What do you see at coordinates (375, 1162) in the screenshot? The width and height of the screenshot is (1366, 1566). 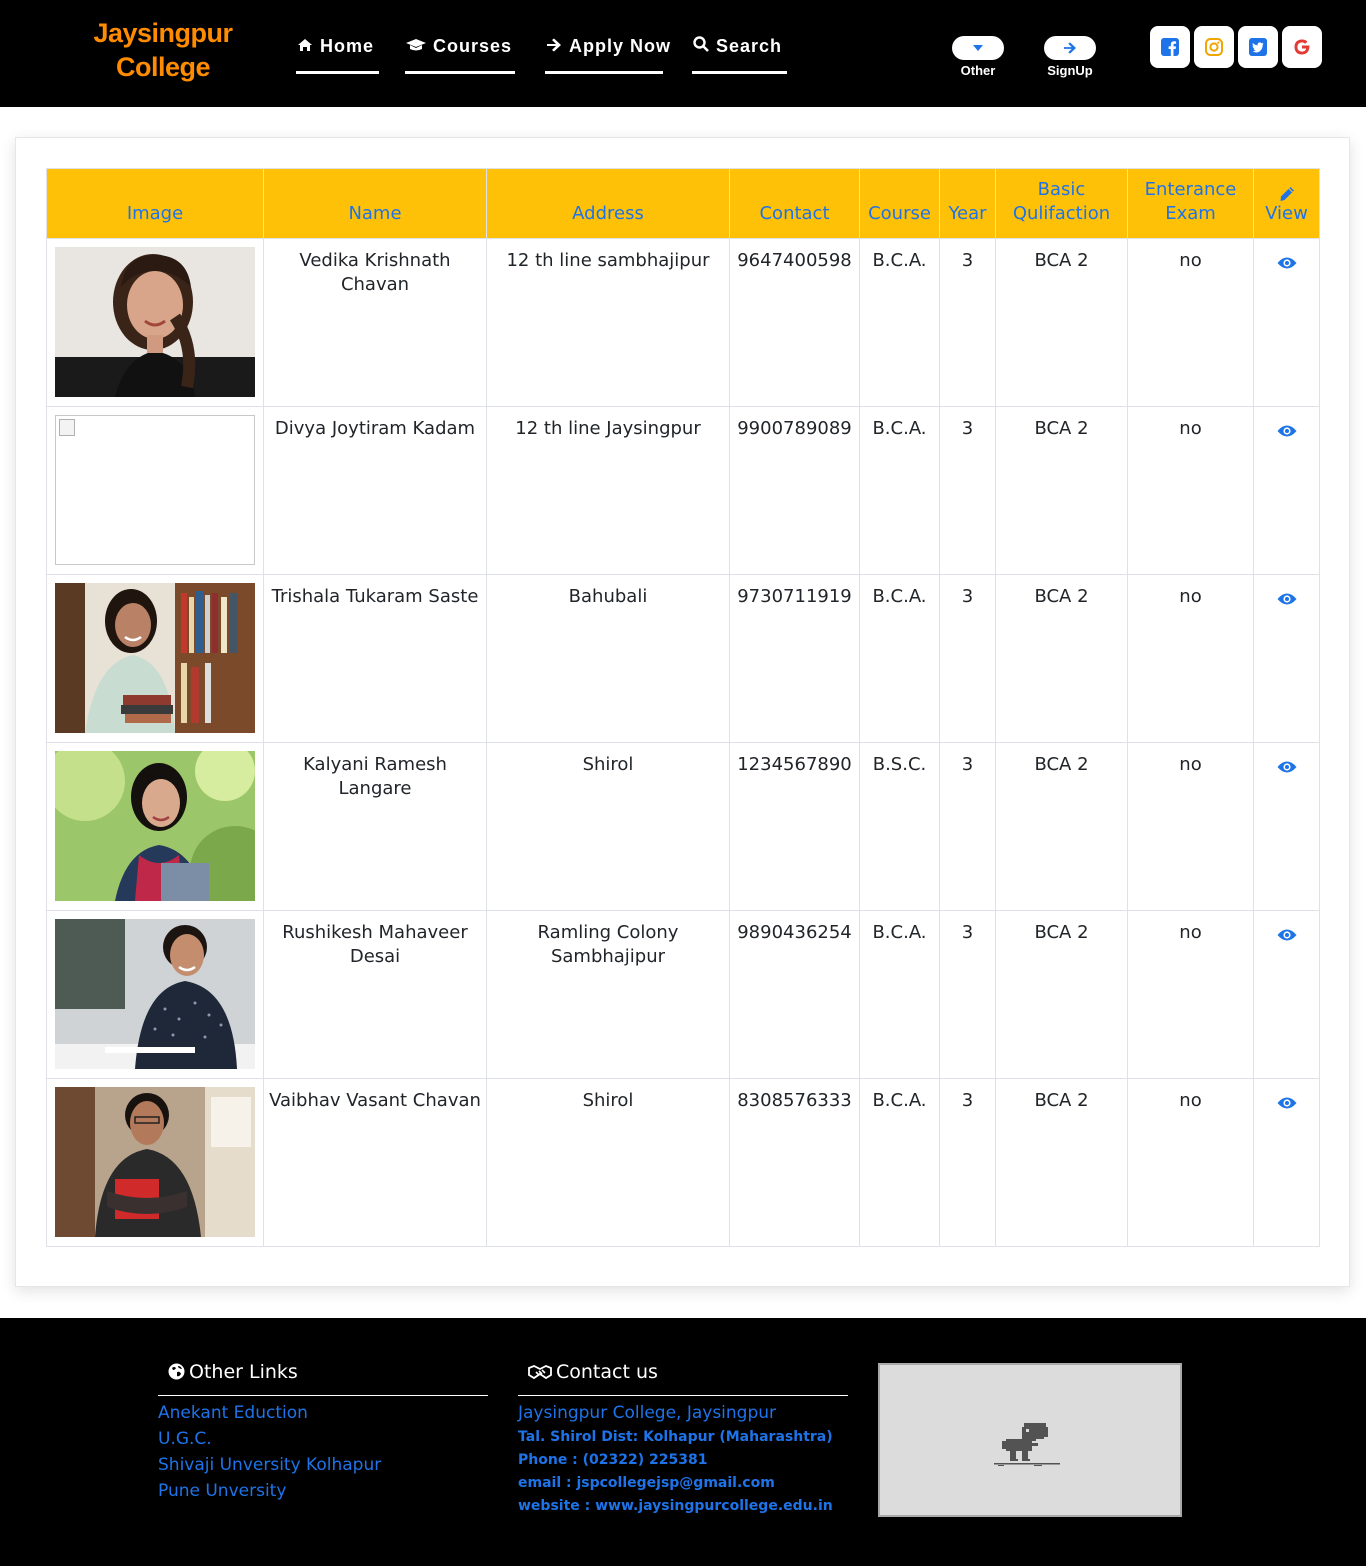 I see `cell-name: Vaibhav Vasant Chavan` at bounding box center [375, 1162].